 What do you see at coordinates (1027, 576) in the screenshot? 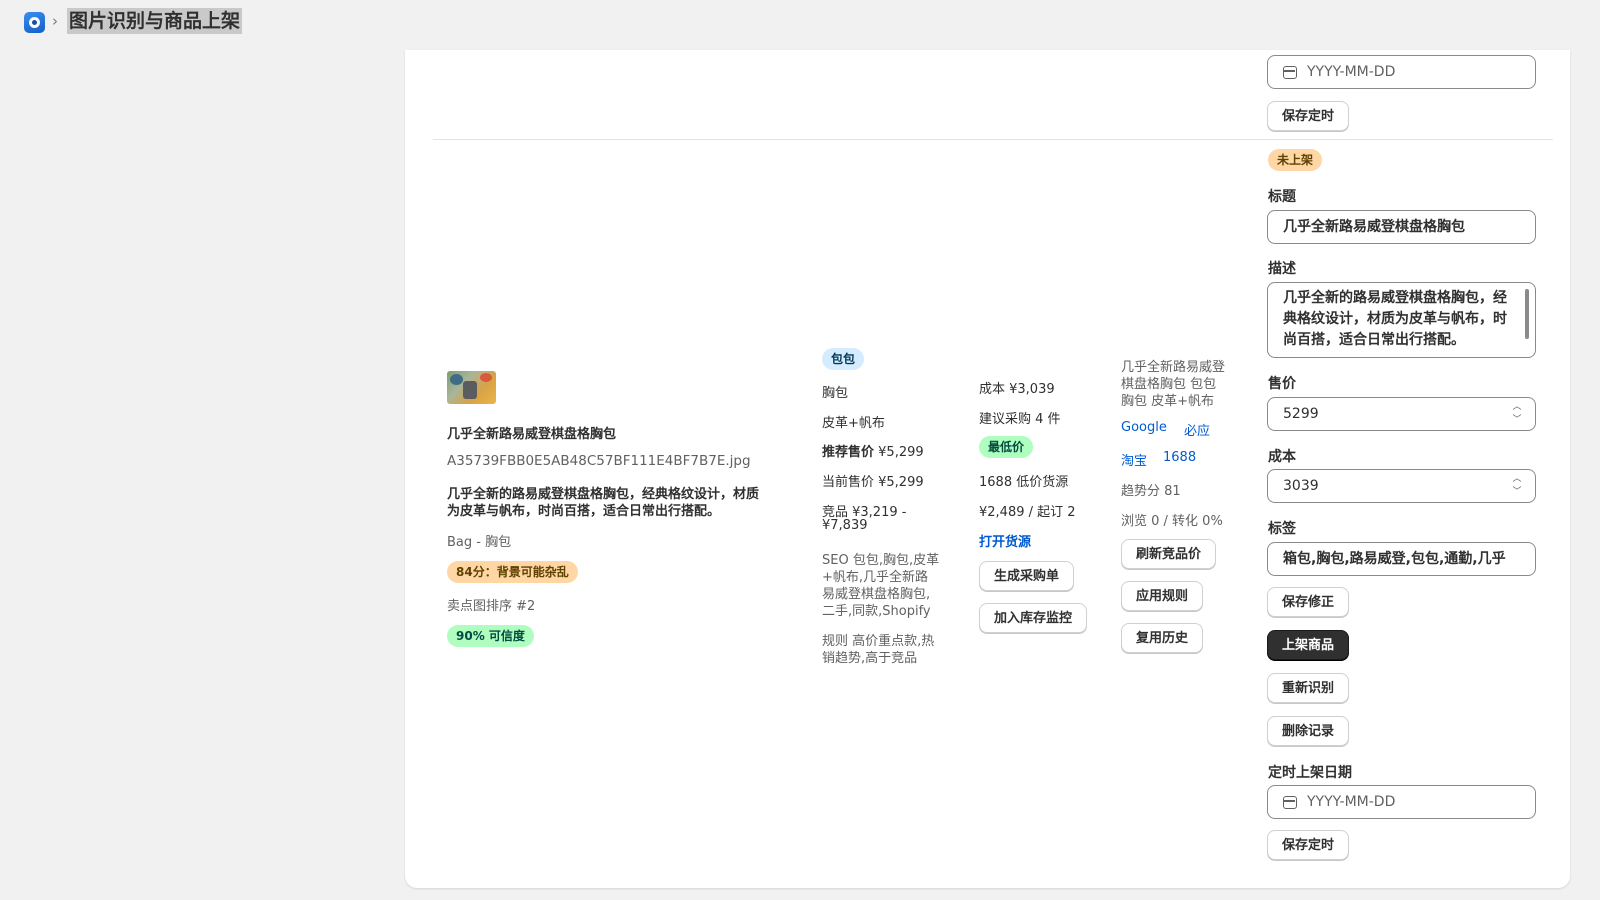
I see `generate-purchase-order-button: 生成采购单` at bounding box center [1027, 576].